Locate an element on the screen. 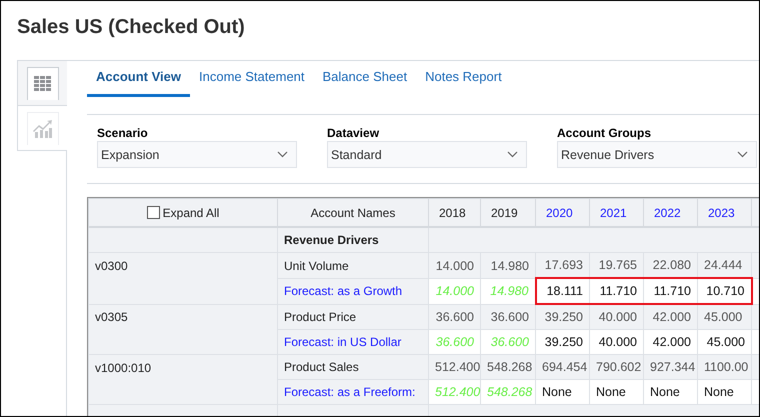 This screenshot has width=760, height=417. table-cell: 19.765 is located at coordinates (617, 265).